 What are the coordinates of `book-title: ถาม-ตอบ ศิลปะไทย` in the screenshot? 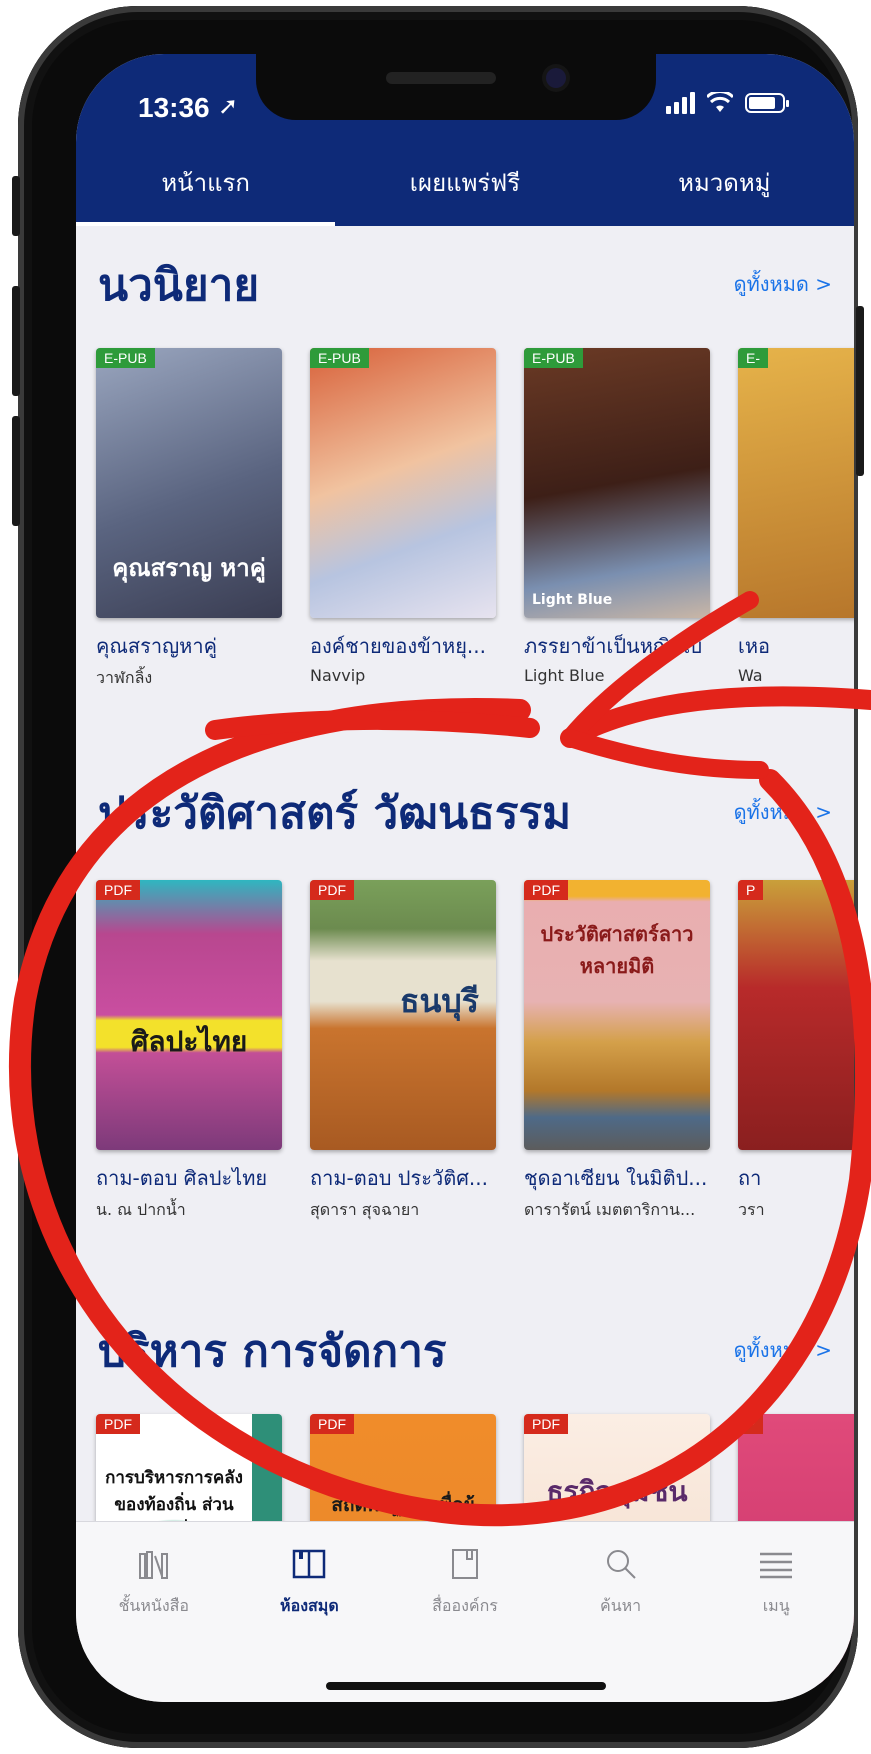 It's located at (182, 1178).